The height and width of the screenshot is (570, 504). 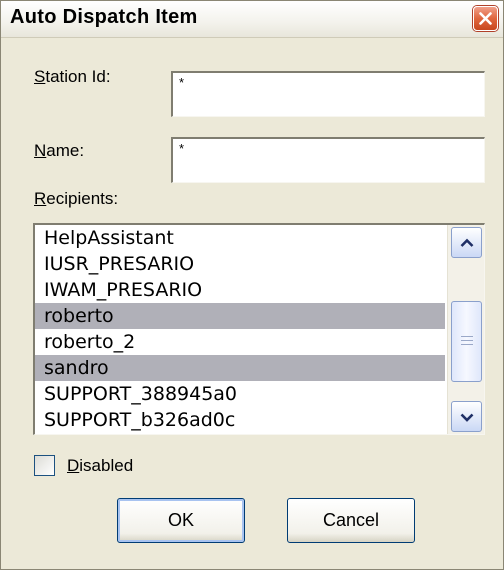 What do you see at coordinates (240, 290) in the screenshot?
I see `recipient-list-item: IWAM_PRESARIO` at bounding box center [240, 290].